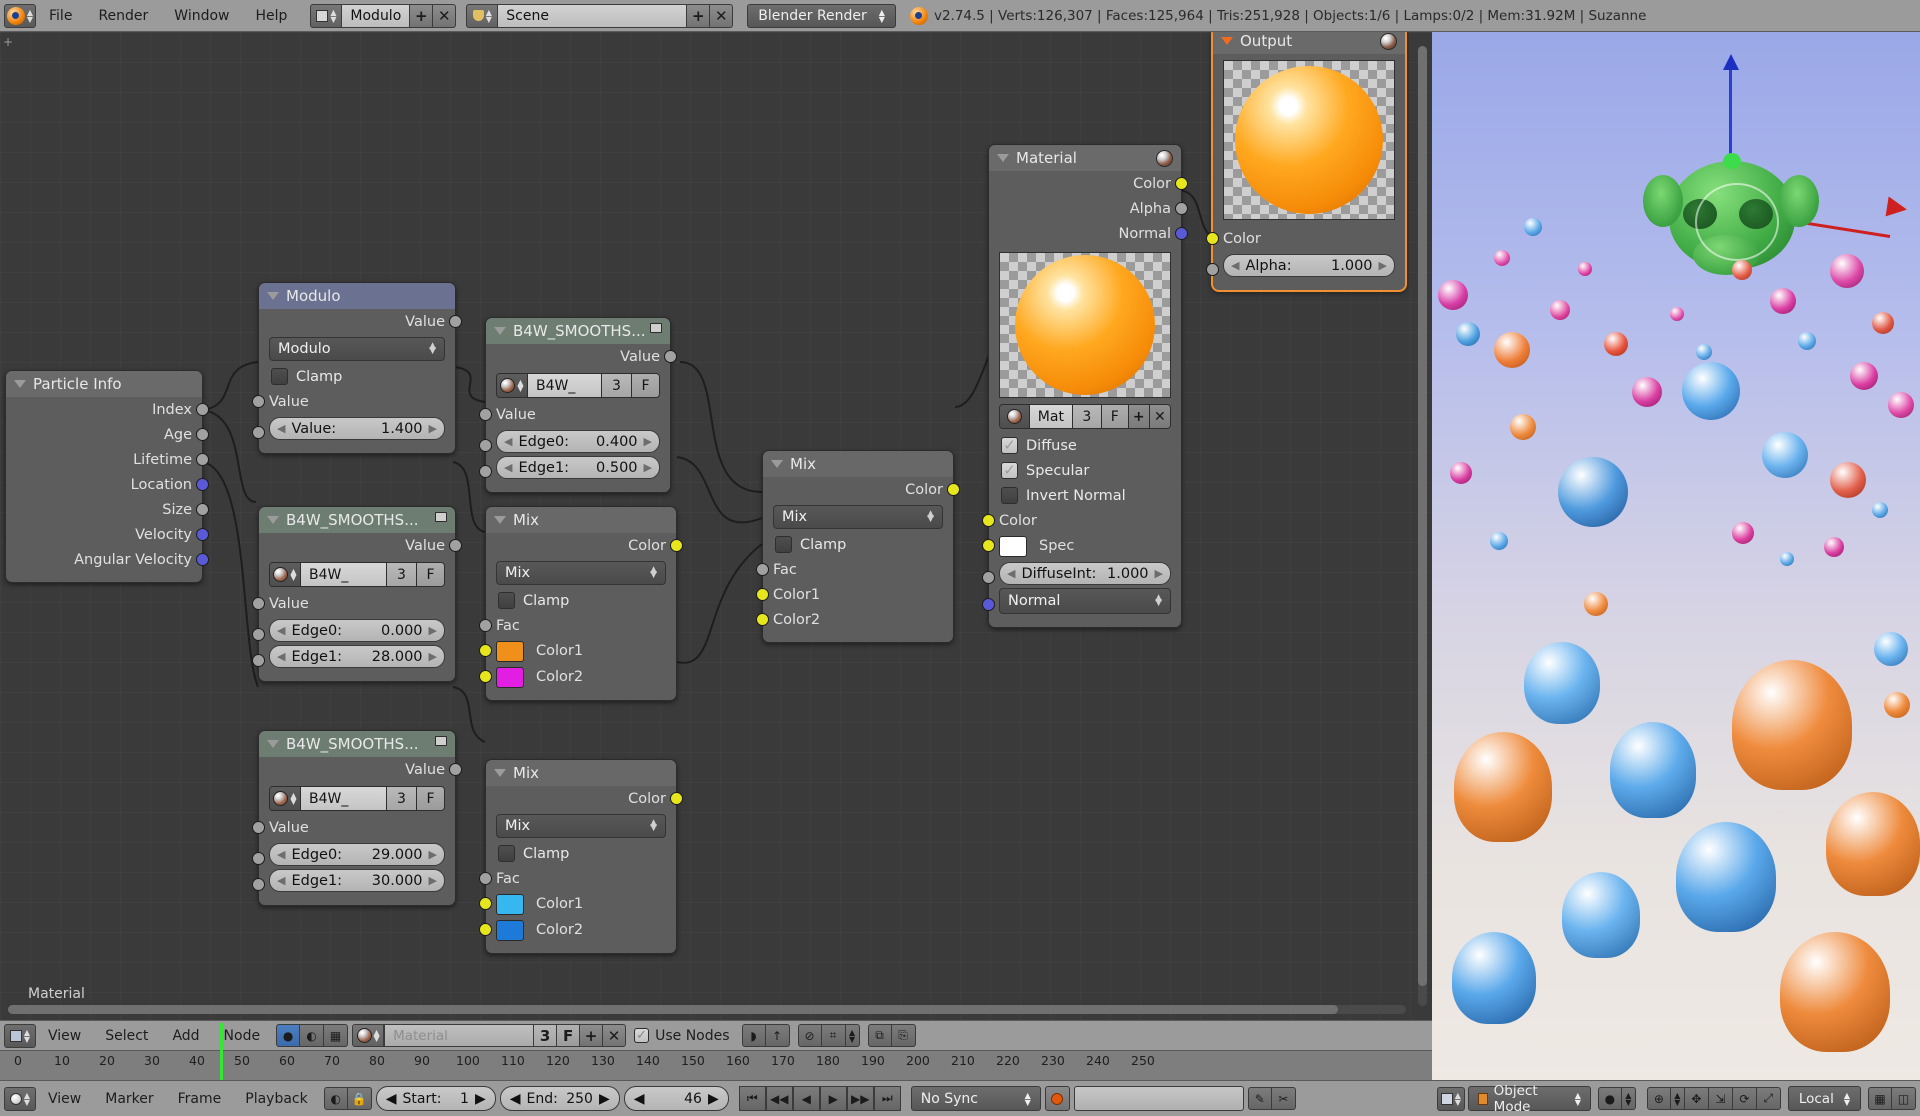  What do you see at coordinates (123, 16) in the screenshot?
I see `menu-render: Render` at bounding box center [123, 16].